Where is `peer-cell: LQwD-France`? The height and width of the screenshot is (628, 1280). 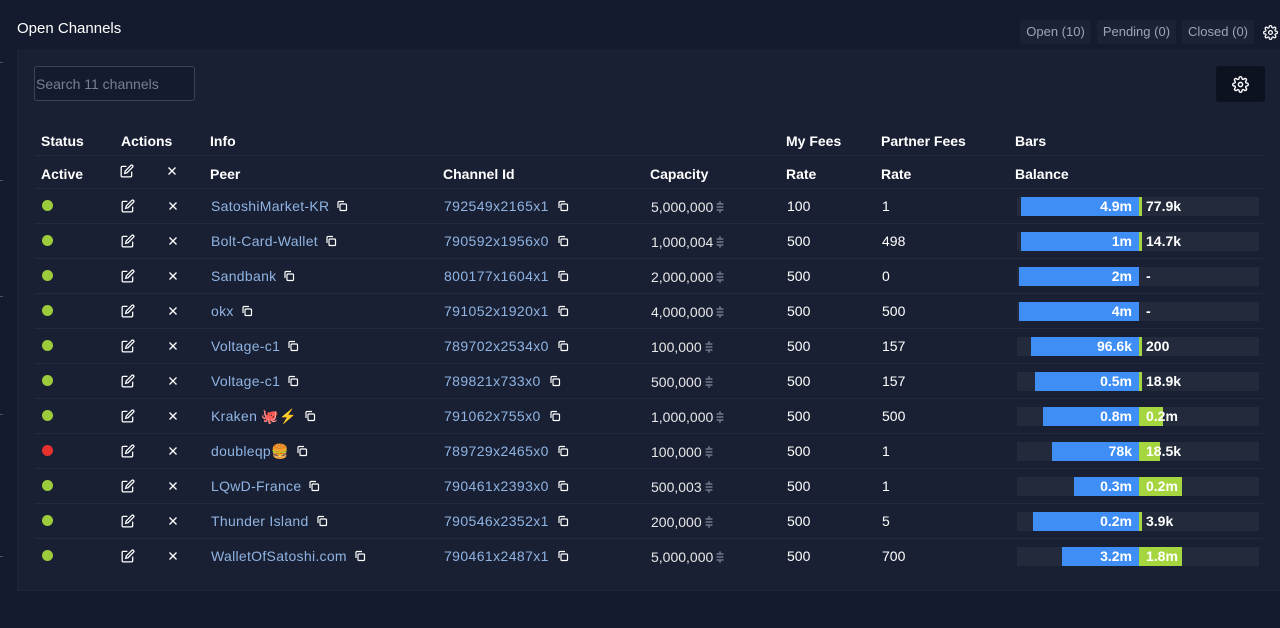
peer-cell: LQwD-France is located at coordinates (265, 486).